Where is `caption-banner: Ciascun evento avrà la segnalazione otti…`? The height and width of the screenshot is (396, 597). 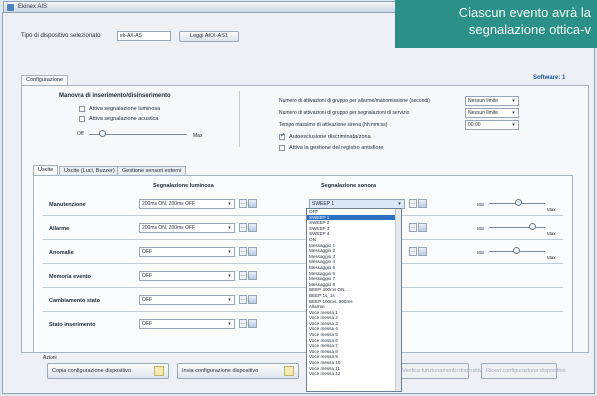 caption-banner: Ciascun evento avrà la segnalazione otti… is located at coordinates (496, 24).